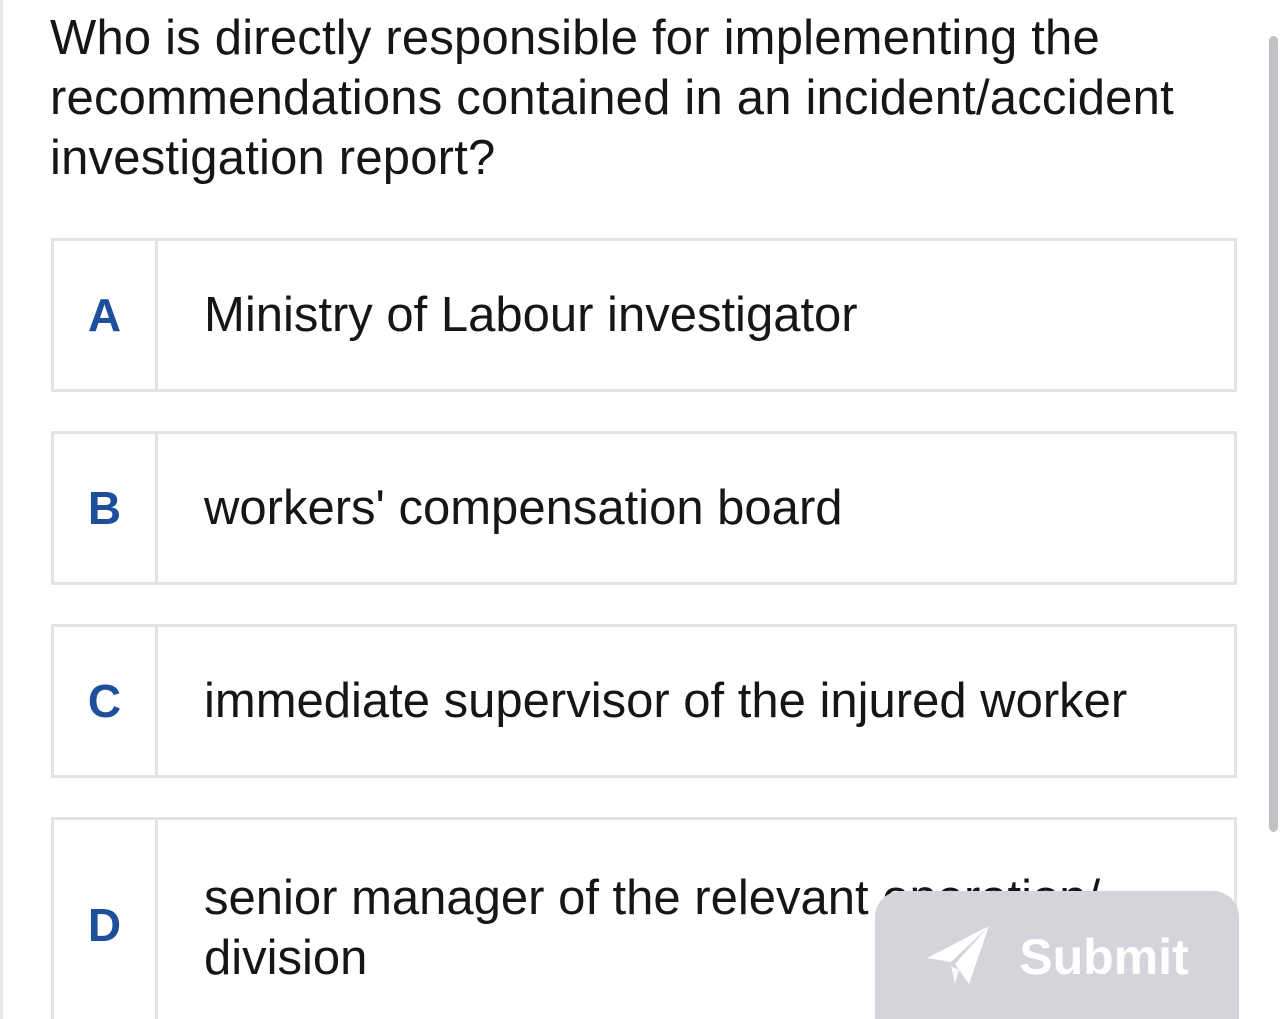  What do you see at coordinates (531, 315) in the screenshot?
I see `option-text: Ministry of Labour investigator` at bounding box center [531, 315].